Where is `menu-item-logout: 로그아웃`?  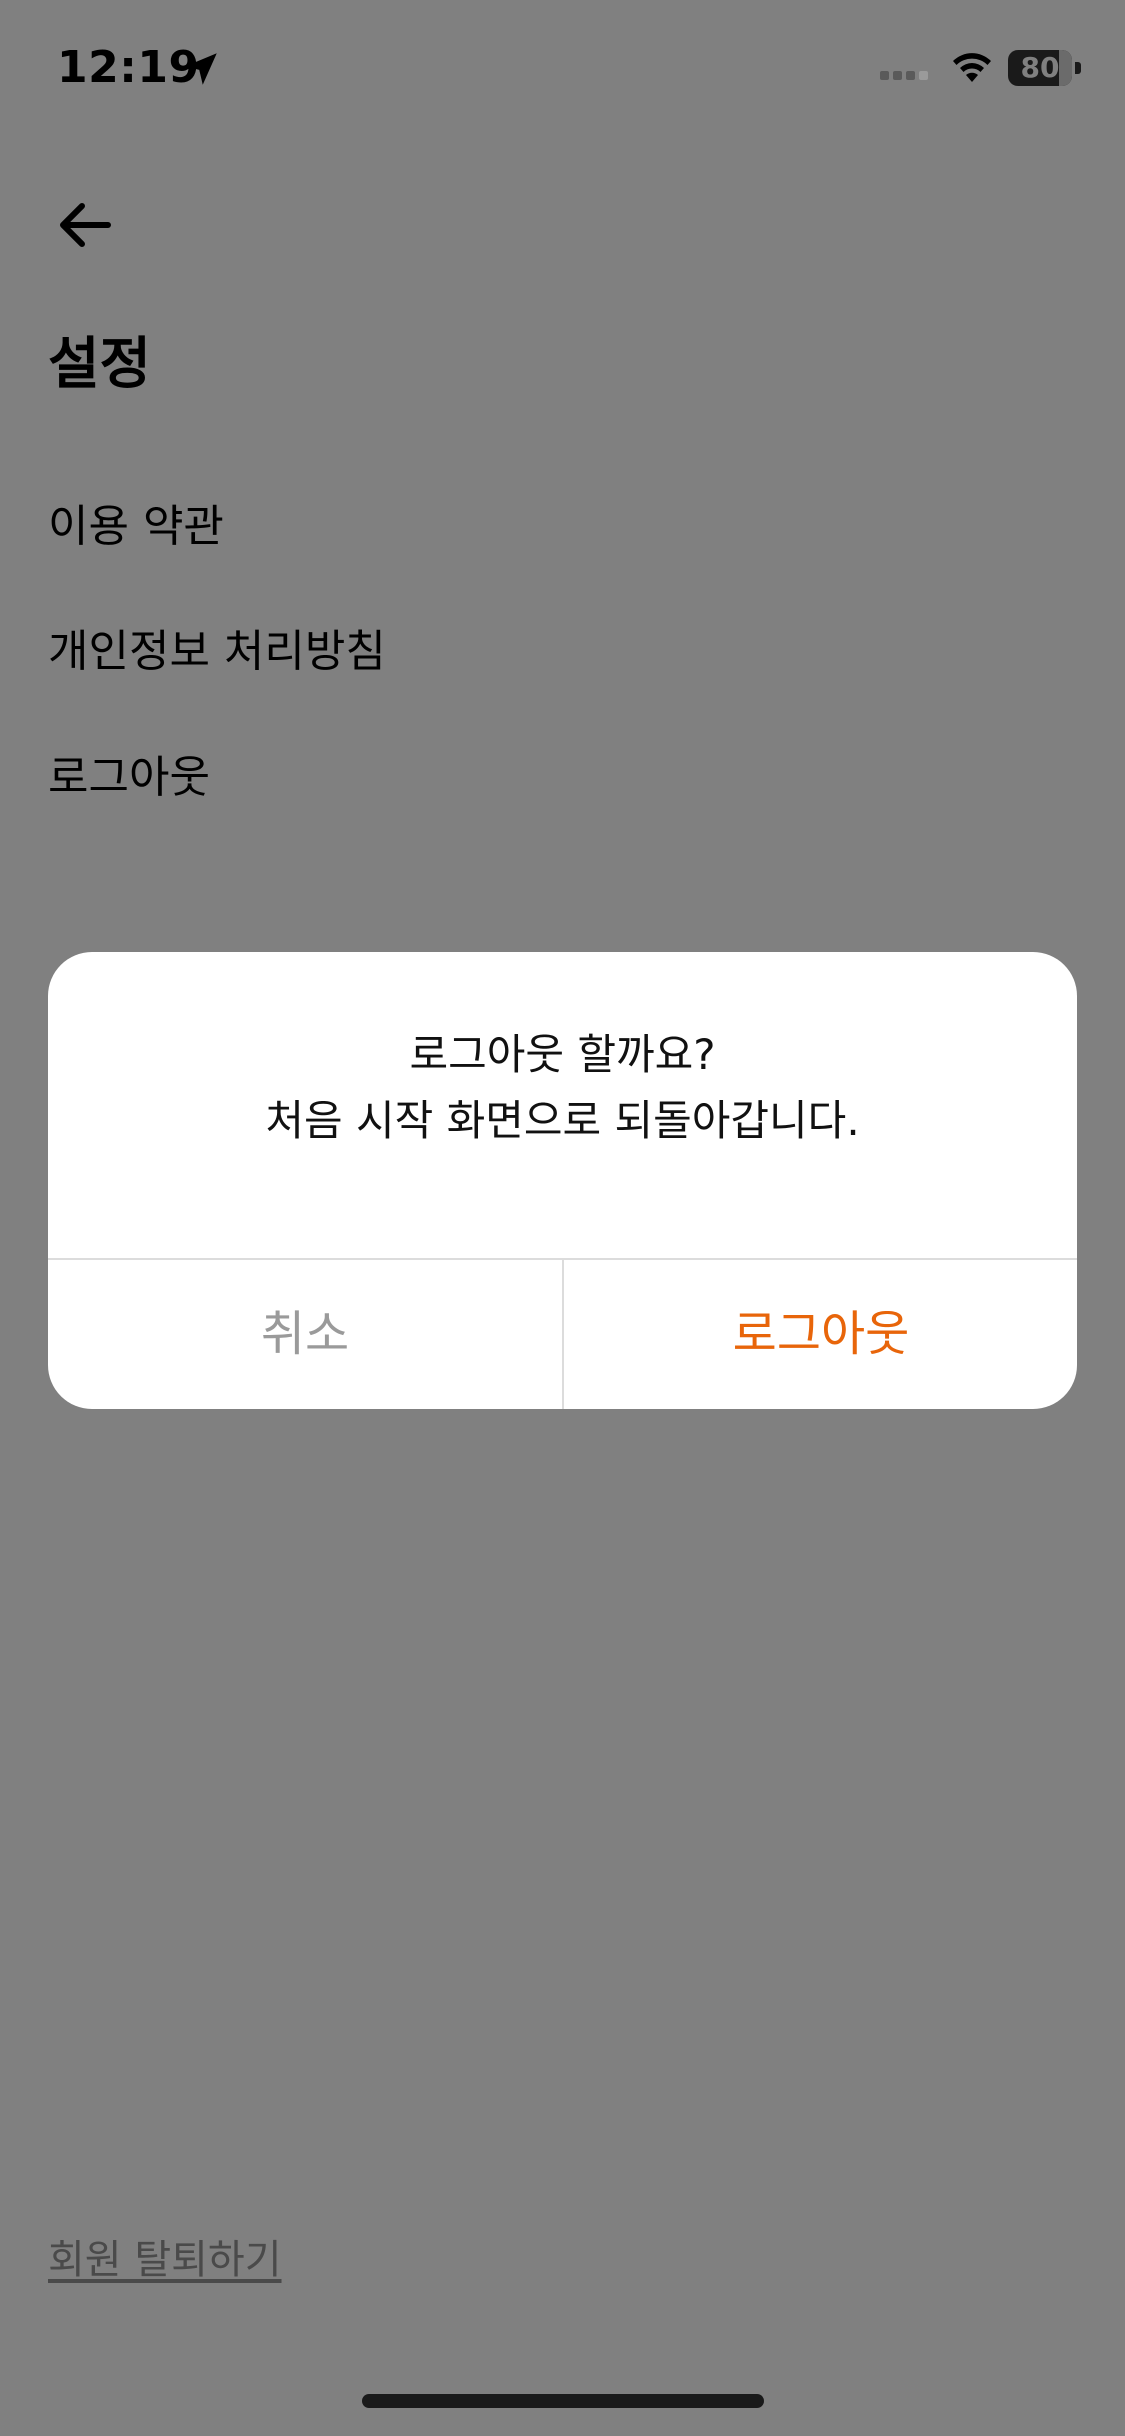
menu-item-logout: 로그아웃 is located at coordinates (129, 778).